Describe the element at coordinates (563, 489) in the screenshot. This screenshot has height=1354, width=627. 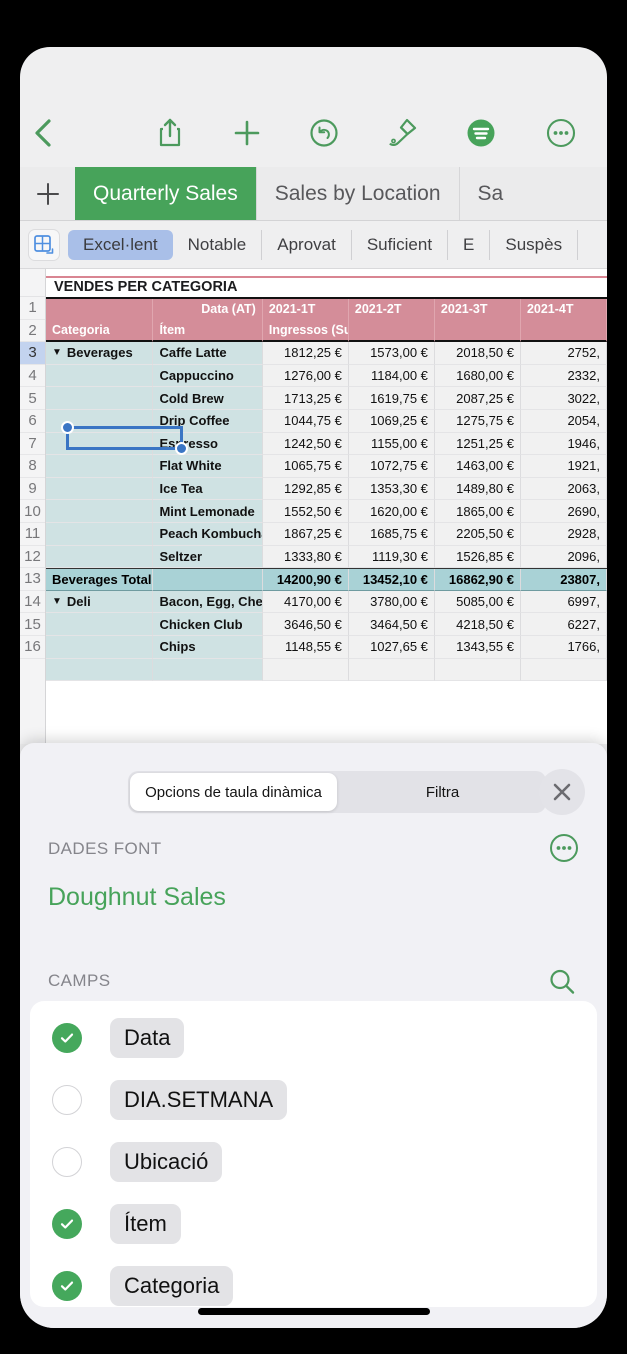
I see `cell-q4: 2063,` at that location.